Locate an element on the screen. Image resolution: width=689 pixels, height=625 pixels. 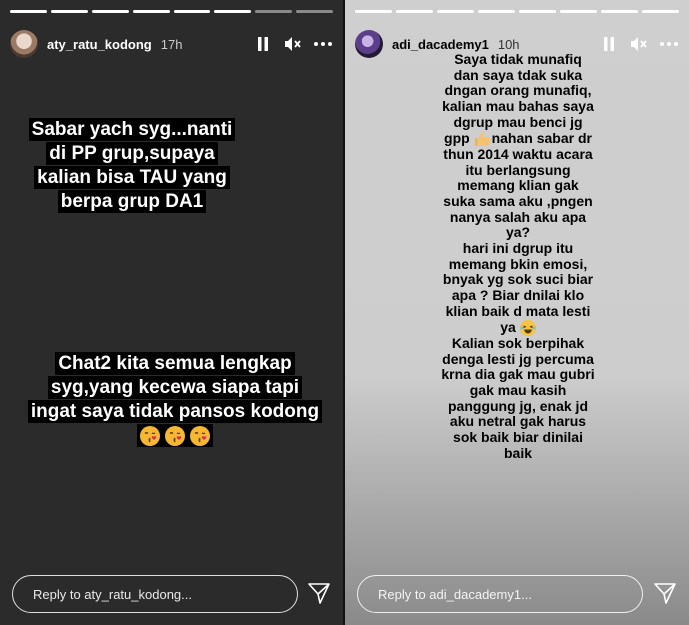
username: adi_dacademy1 is located at coordinates (440, 44).